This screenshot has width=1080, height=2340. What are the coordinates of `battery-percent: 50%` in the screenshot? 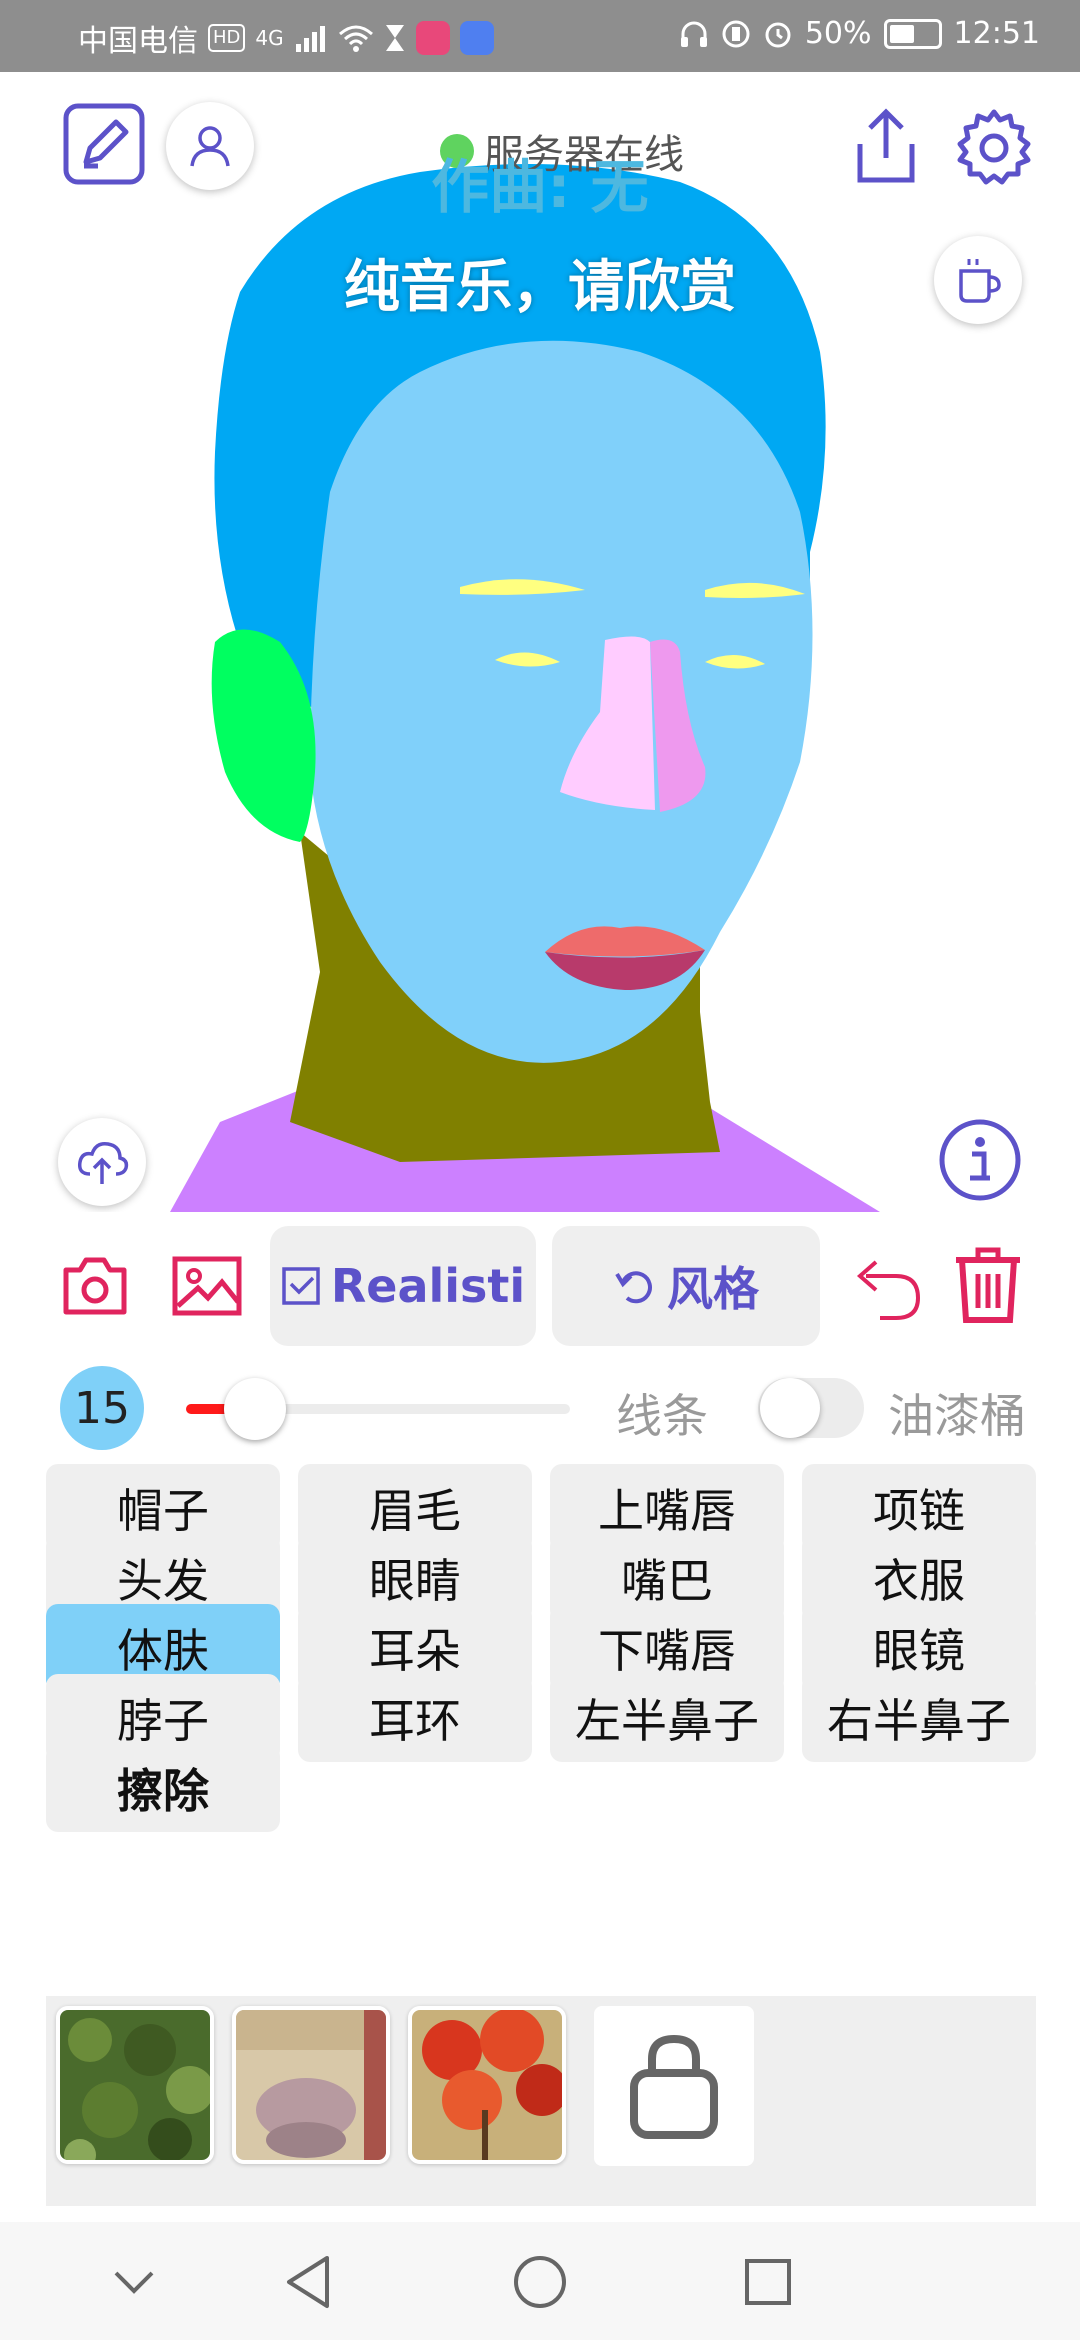 It's located at (838, 33).